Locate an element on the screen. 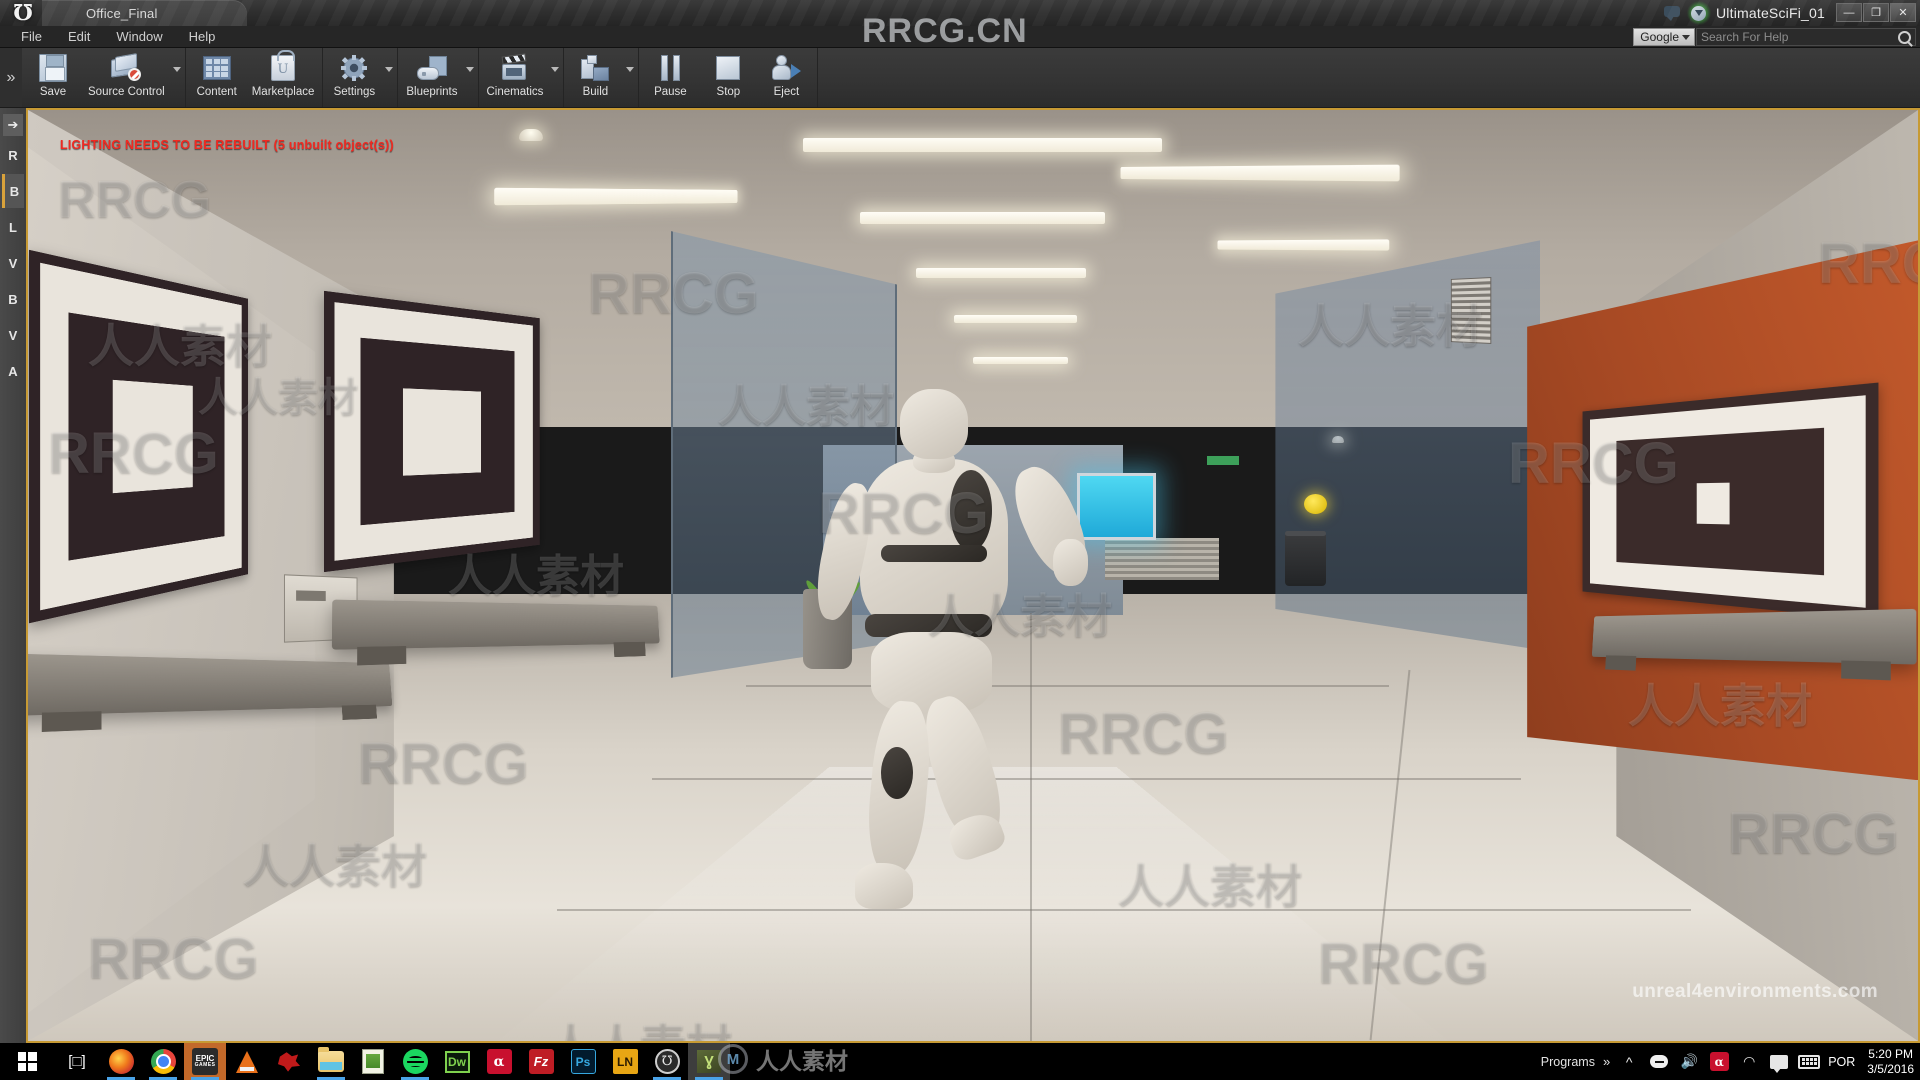  notepad-icon is located at coordinates (373, 1061).